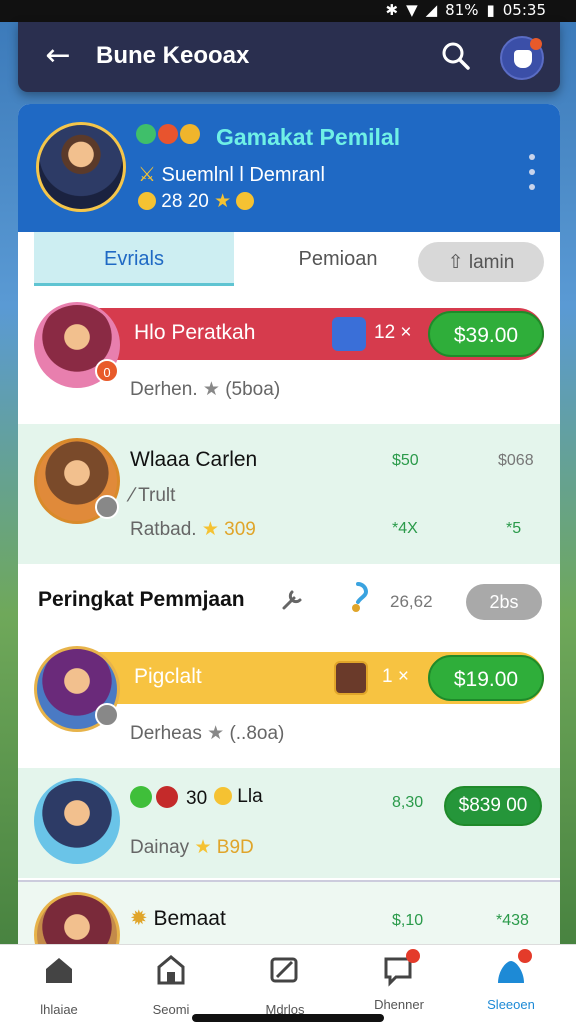 This screenshot has height=1024, width=576. I want to click on battery-icon: ▮, so click(490, 10).